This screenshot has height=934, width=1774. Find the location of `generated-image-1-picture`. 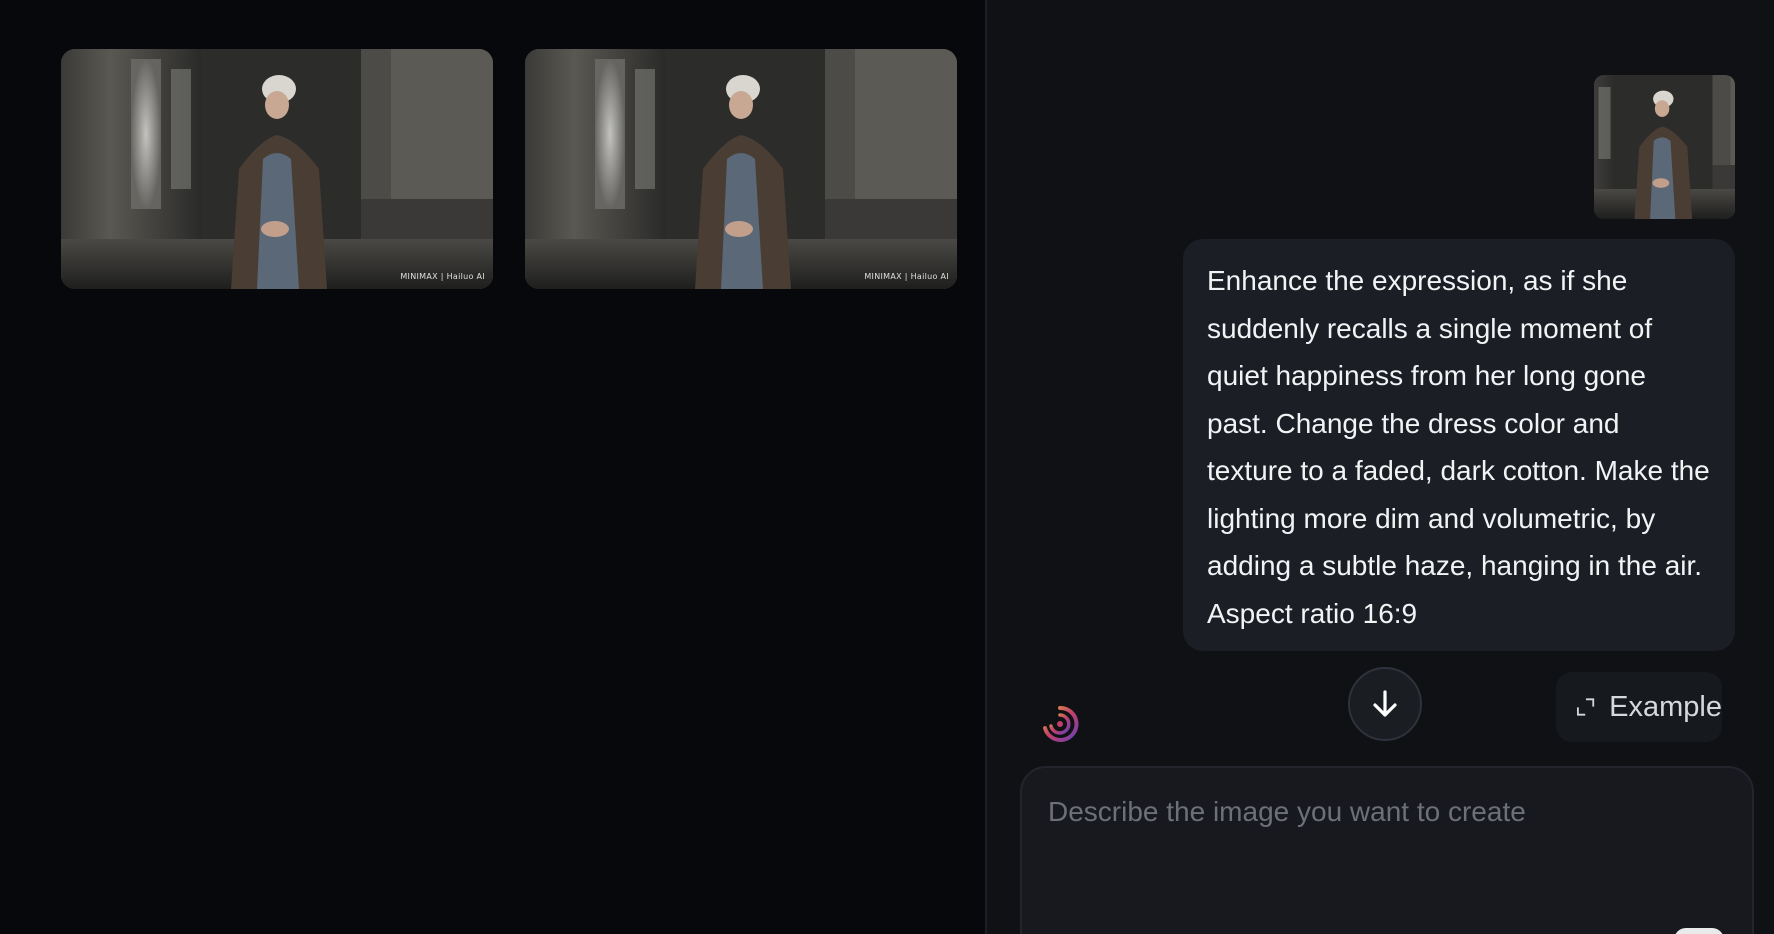

generated-image-1-picture is located at coordinates (277, 169).